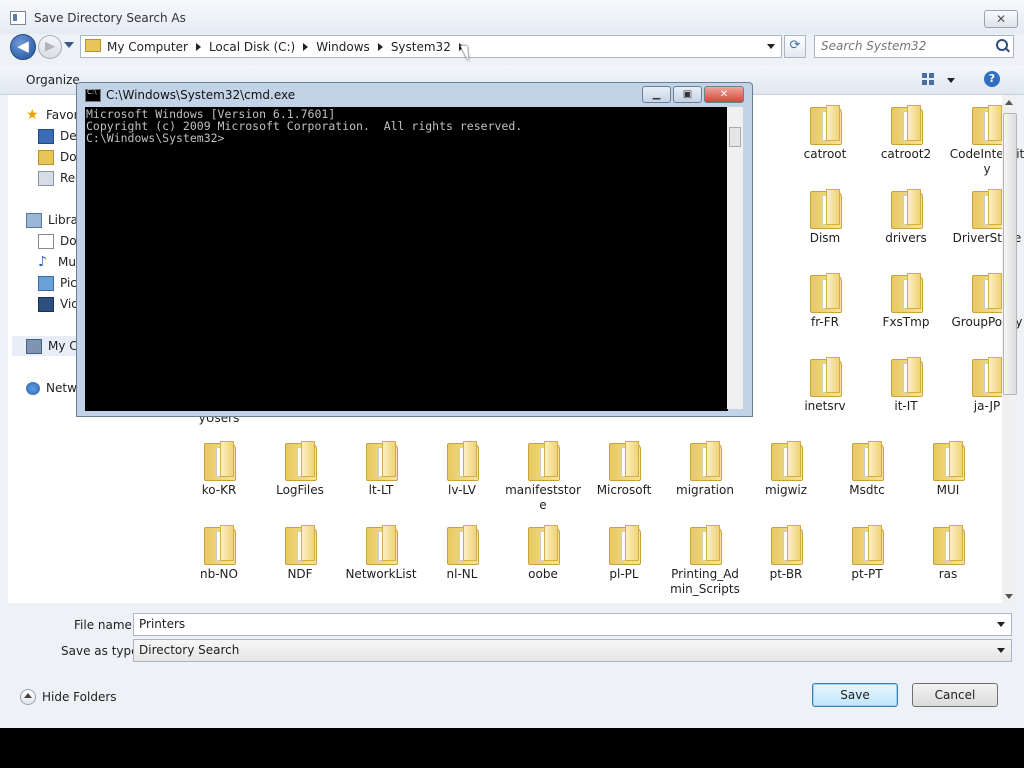  What do you see at coordinates (572, 624) in the screenshot?
I see `filename-field: Printers` at bounding box center [572, 624].